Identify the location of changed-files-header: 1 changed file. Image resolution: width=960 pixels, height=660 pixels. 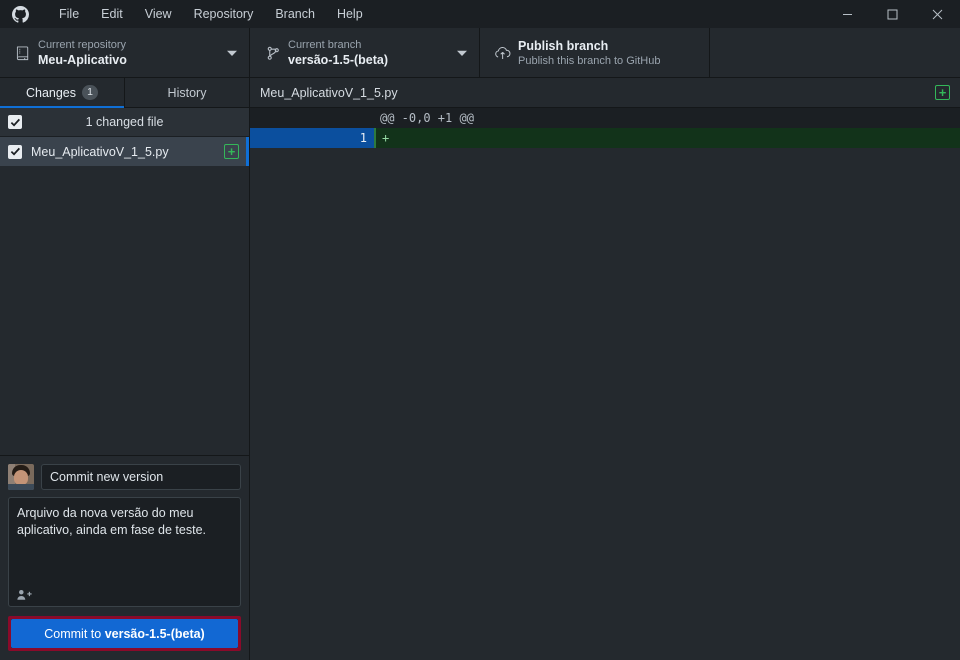
(124, 122).